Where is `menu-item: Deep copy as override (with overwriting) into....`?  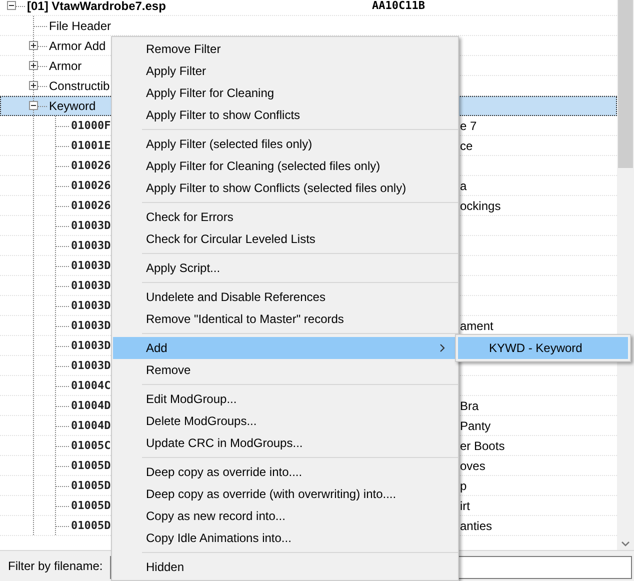 menu-item: Deep copy as override (with overwriting) into.... is located at coordinates (285, 494).